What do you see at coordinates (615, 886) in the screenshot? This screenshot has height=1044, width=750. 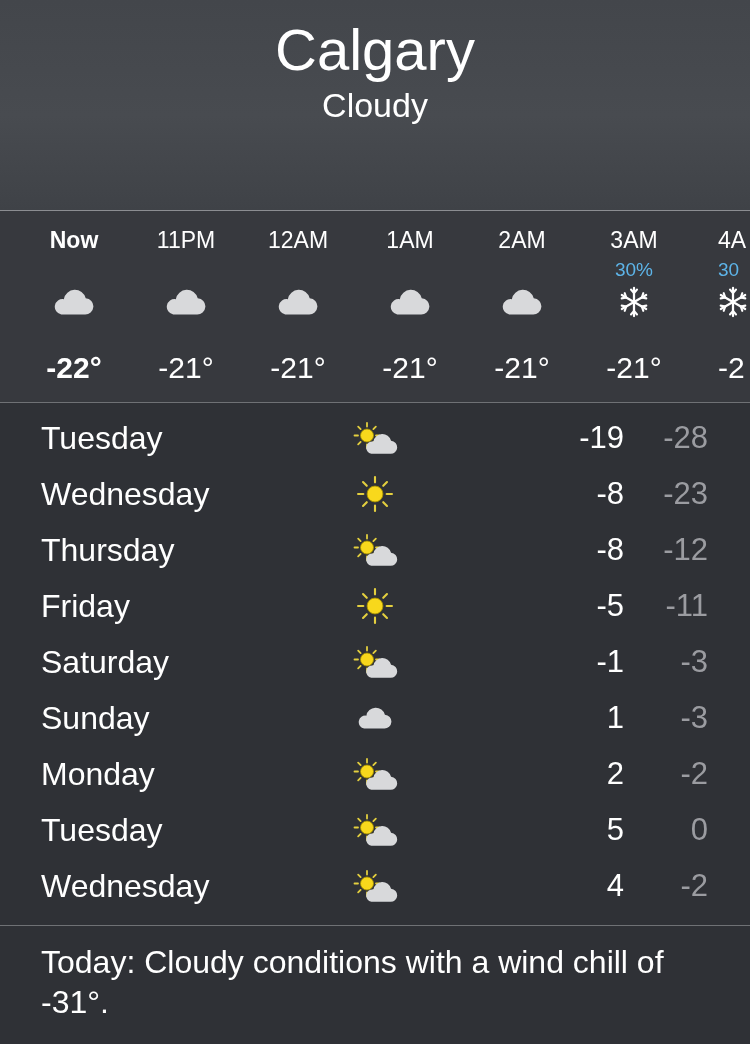 I see `high-temperature: 4` at bounding box center [615, 886].